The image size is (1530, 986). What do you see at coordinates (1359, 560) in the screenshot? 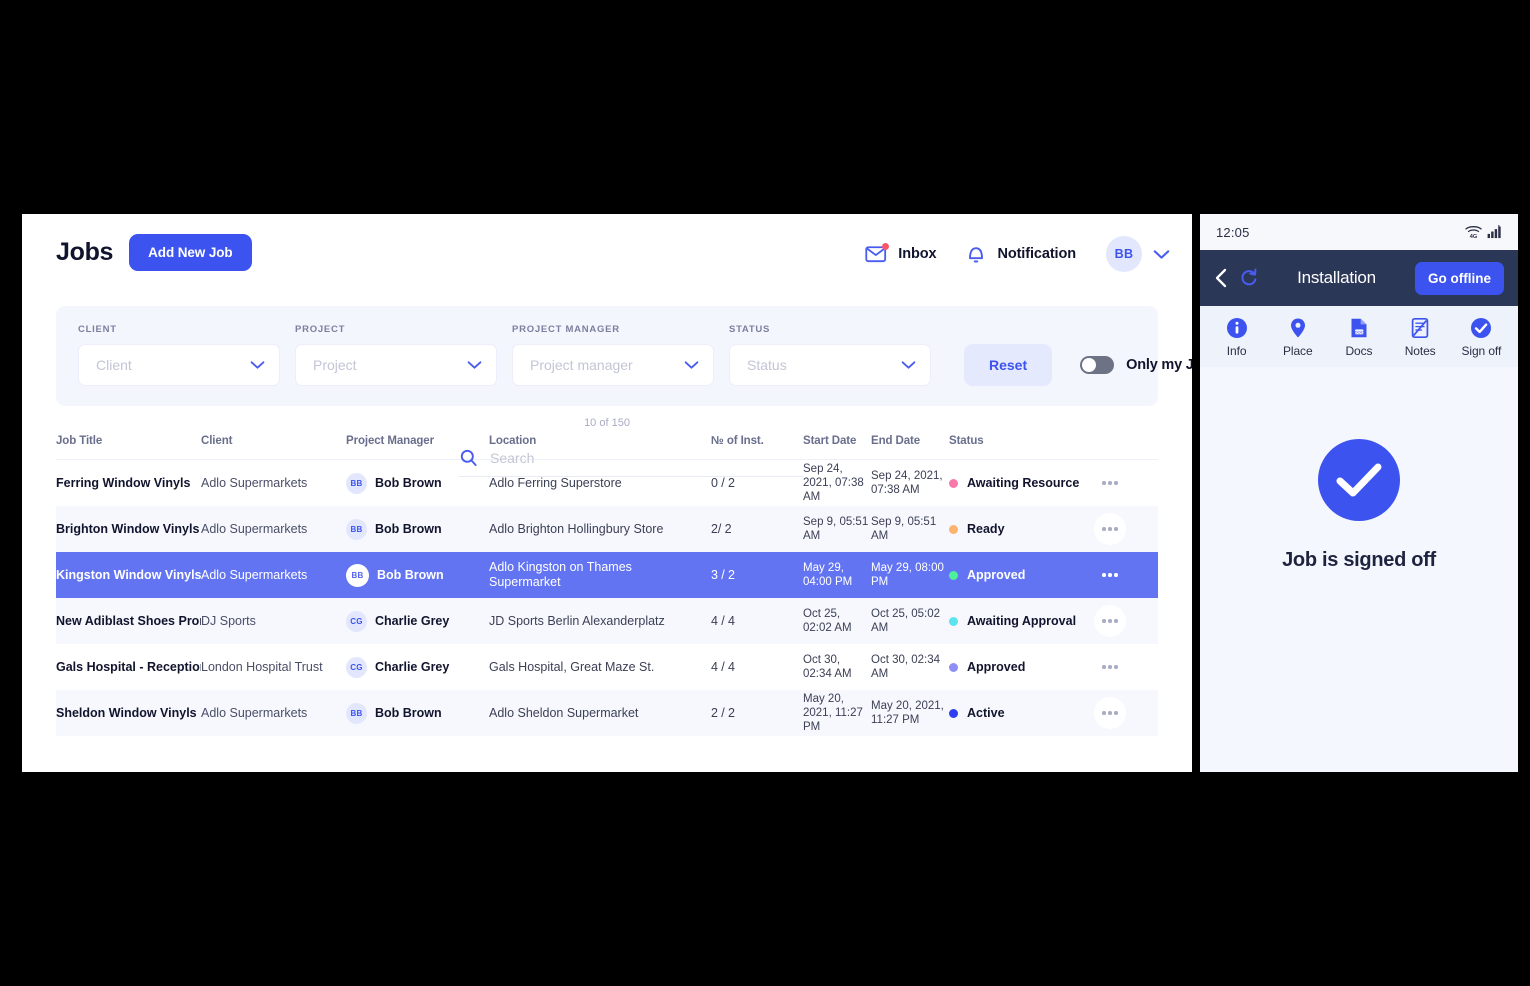
I see `signed-off-message: Job is signed off` at bounding box center [1359, 560].